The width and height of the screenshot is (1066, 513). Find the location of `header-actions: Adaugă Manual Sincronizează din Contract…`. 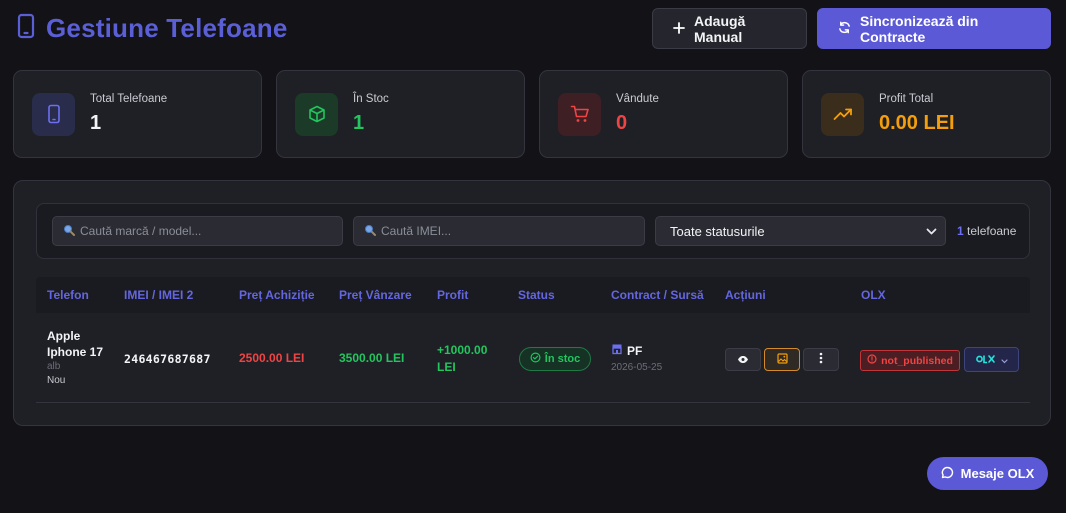

header-actions: Adaugă Manual Sincronizează din Contract… is located at coordinates (851, 28).